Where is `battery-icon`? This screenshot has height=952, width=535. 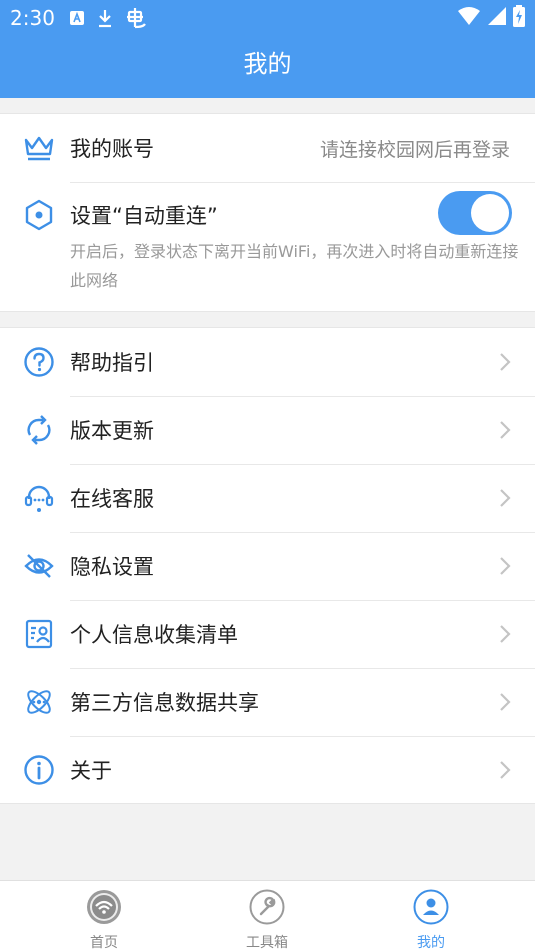 battery-icon is located at coordinates (519, 18).